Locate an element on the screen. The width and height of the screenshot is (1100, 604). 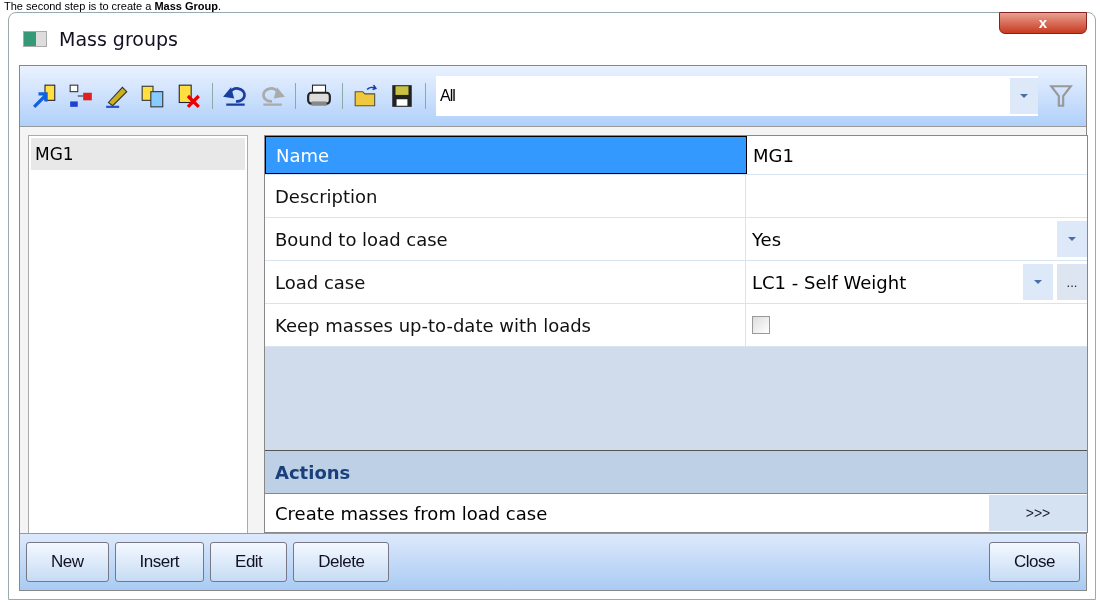
window-icon is located at coordinates (35, 39).